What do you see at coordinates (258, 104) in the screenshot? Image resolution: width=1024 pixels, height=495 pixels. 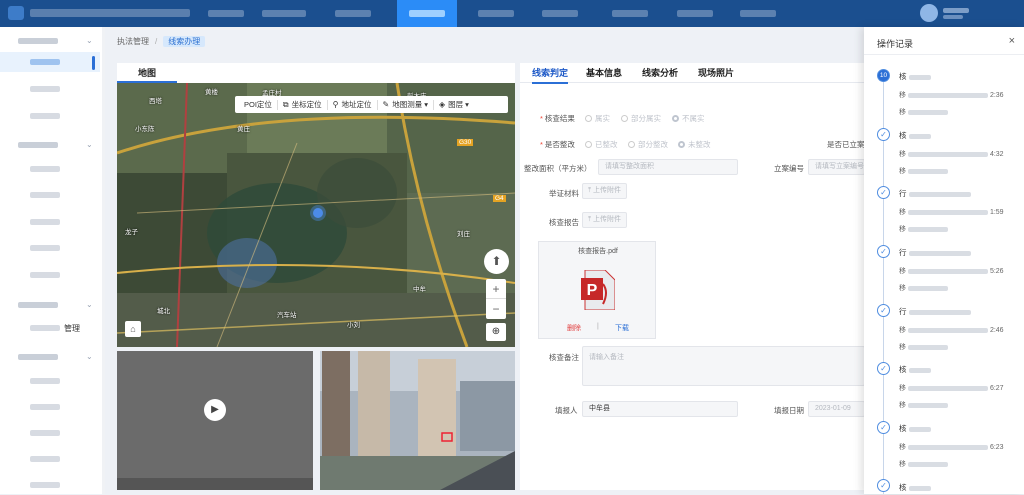 I see `poi-locate-button: POI定位` at bounding box center [258, 104].